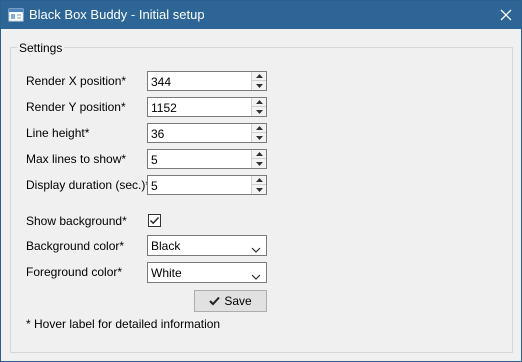 Image resolution: width=522 pixels, height=362 pixels. I want to click on show-background-checkbox, so click(154, 220).